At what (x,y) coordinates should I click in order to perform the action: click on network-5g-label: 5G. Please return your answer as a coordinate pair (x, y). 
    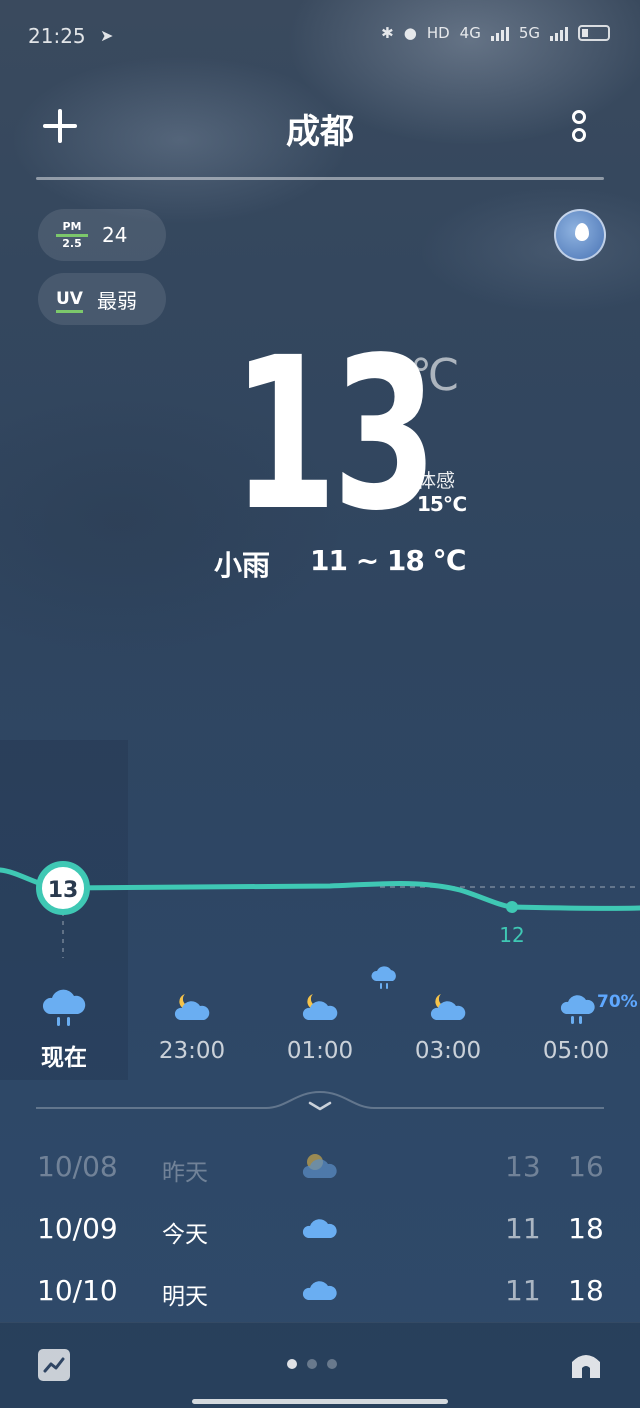
    Looking at the image, I should click on (529, 33).